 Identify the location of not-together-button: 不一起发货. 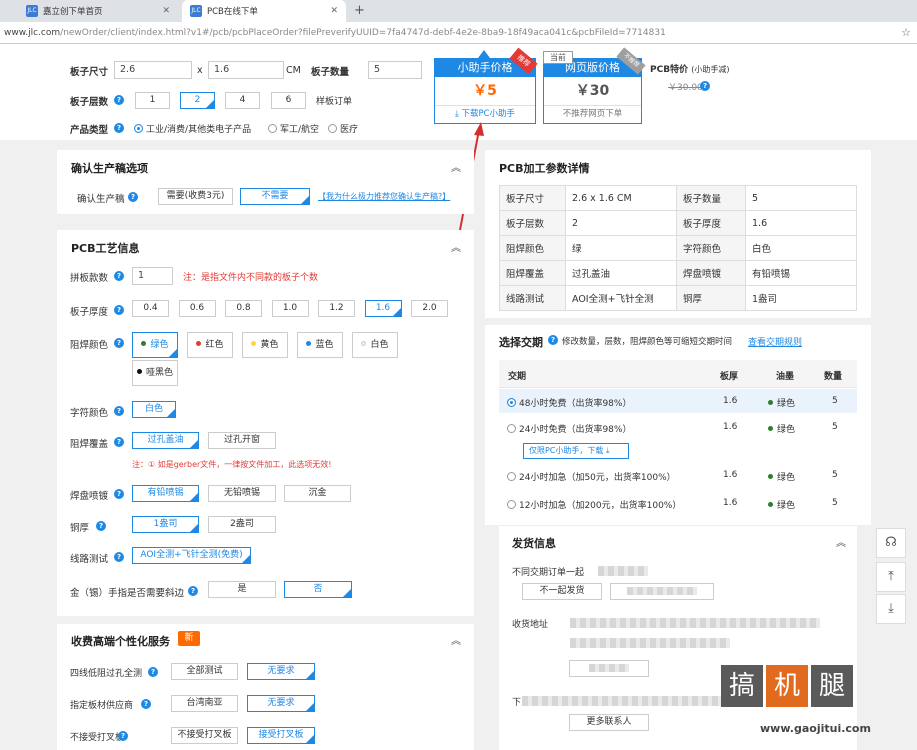
(562, 591).